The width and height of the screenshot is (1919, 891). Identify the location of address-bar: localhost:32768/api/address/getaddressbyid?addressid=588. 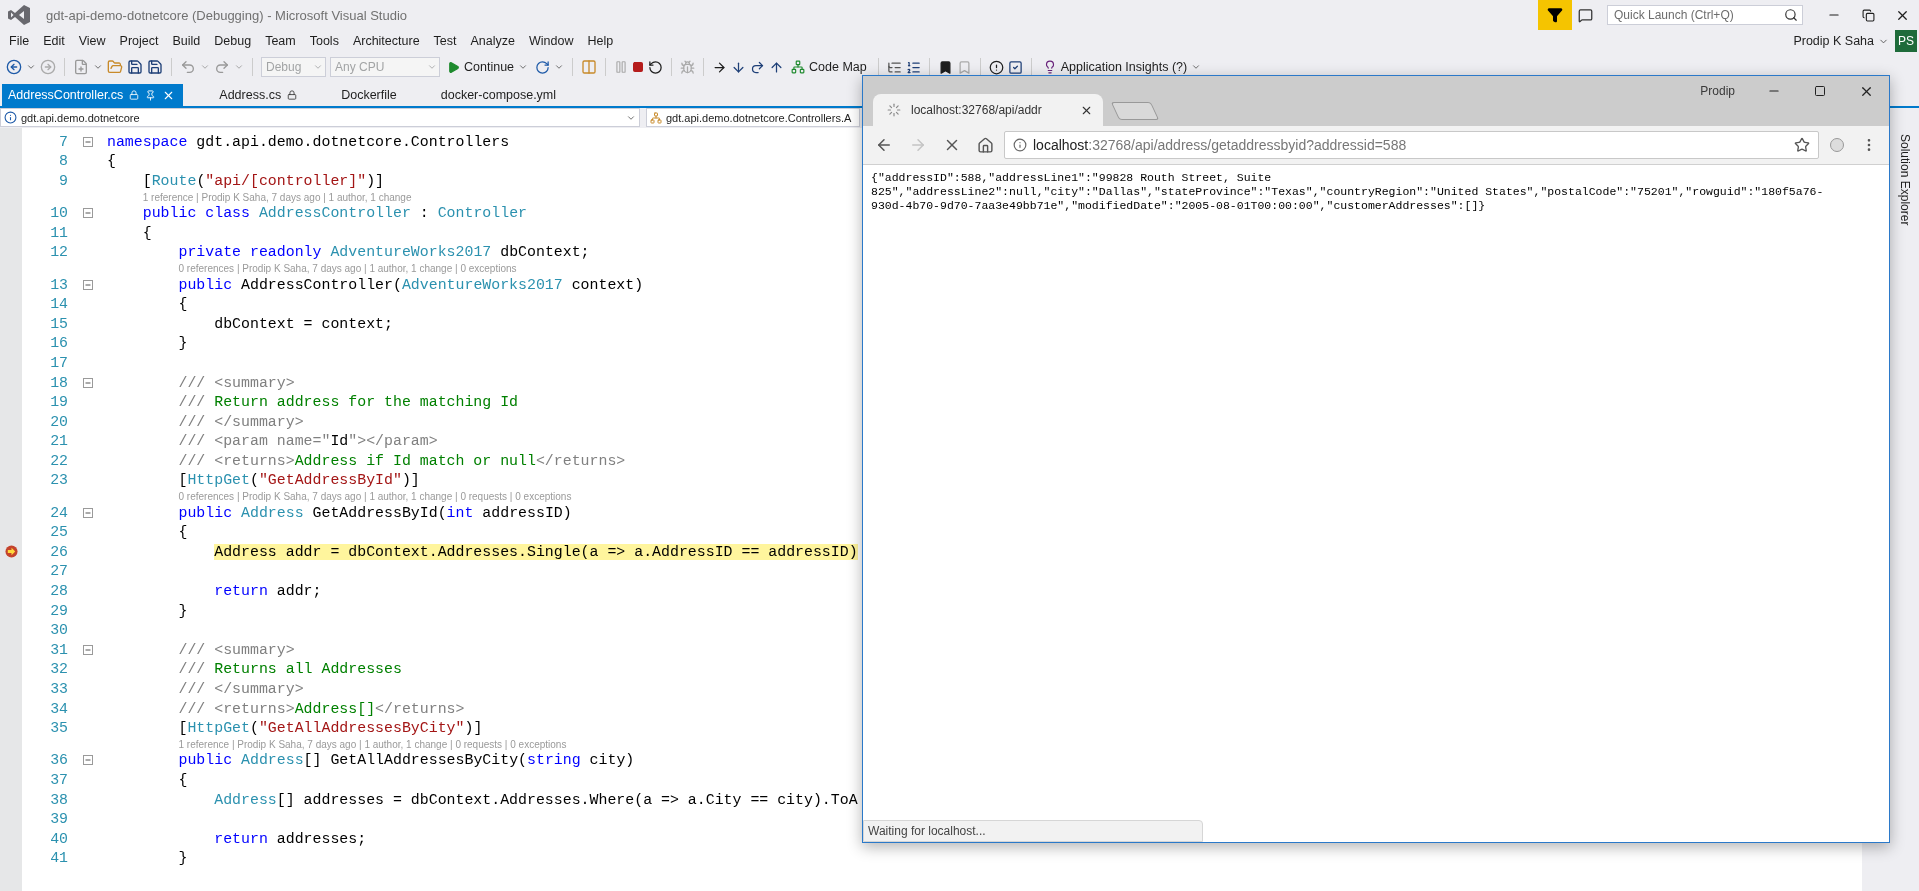
(1411, 145).